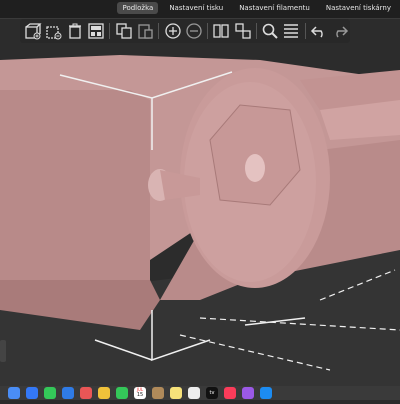  I want to click on search-icon, so click(271, 31).